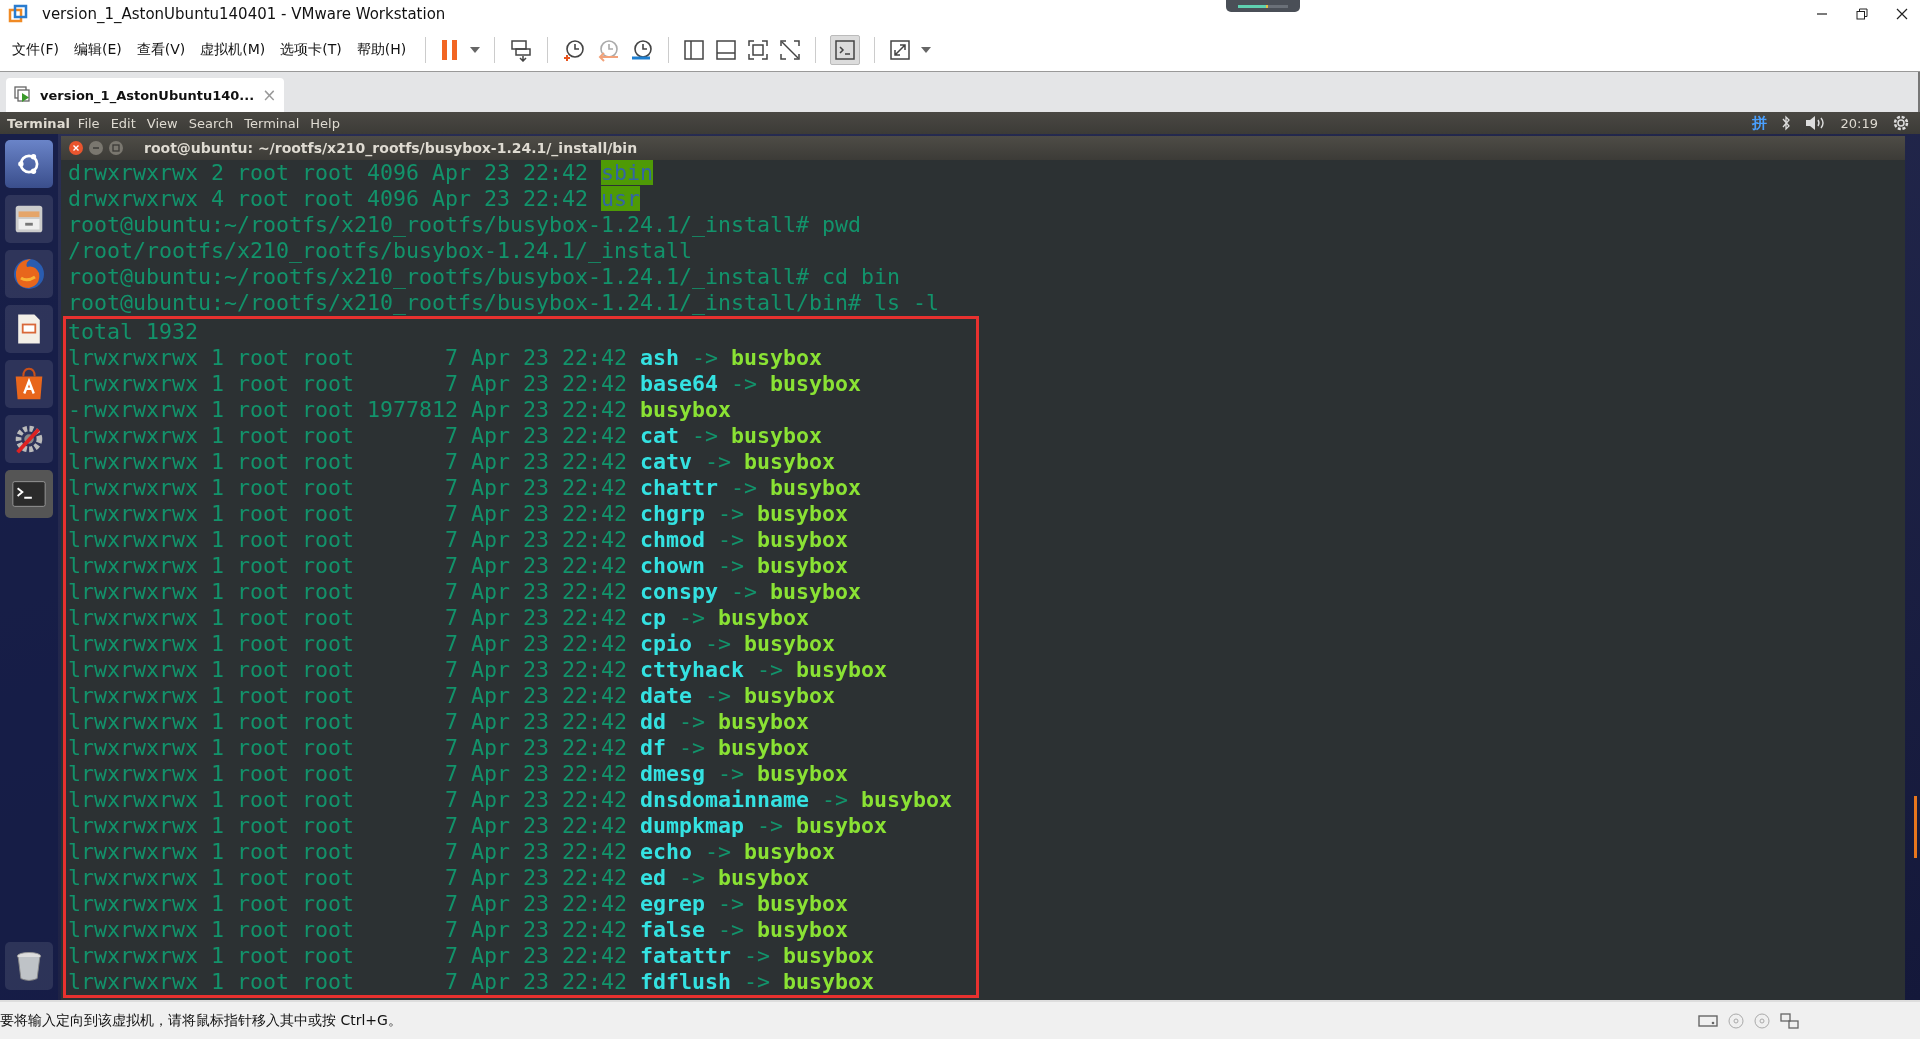 Image resolution: width=1920 pixels, height=1039 pixels. Describe the element at coordinates (98, 49) in the screenshot. I see `menu-item: 编辑(E)` at that location.